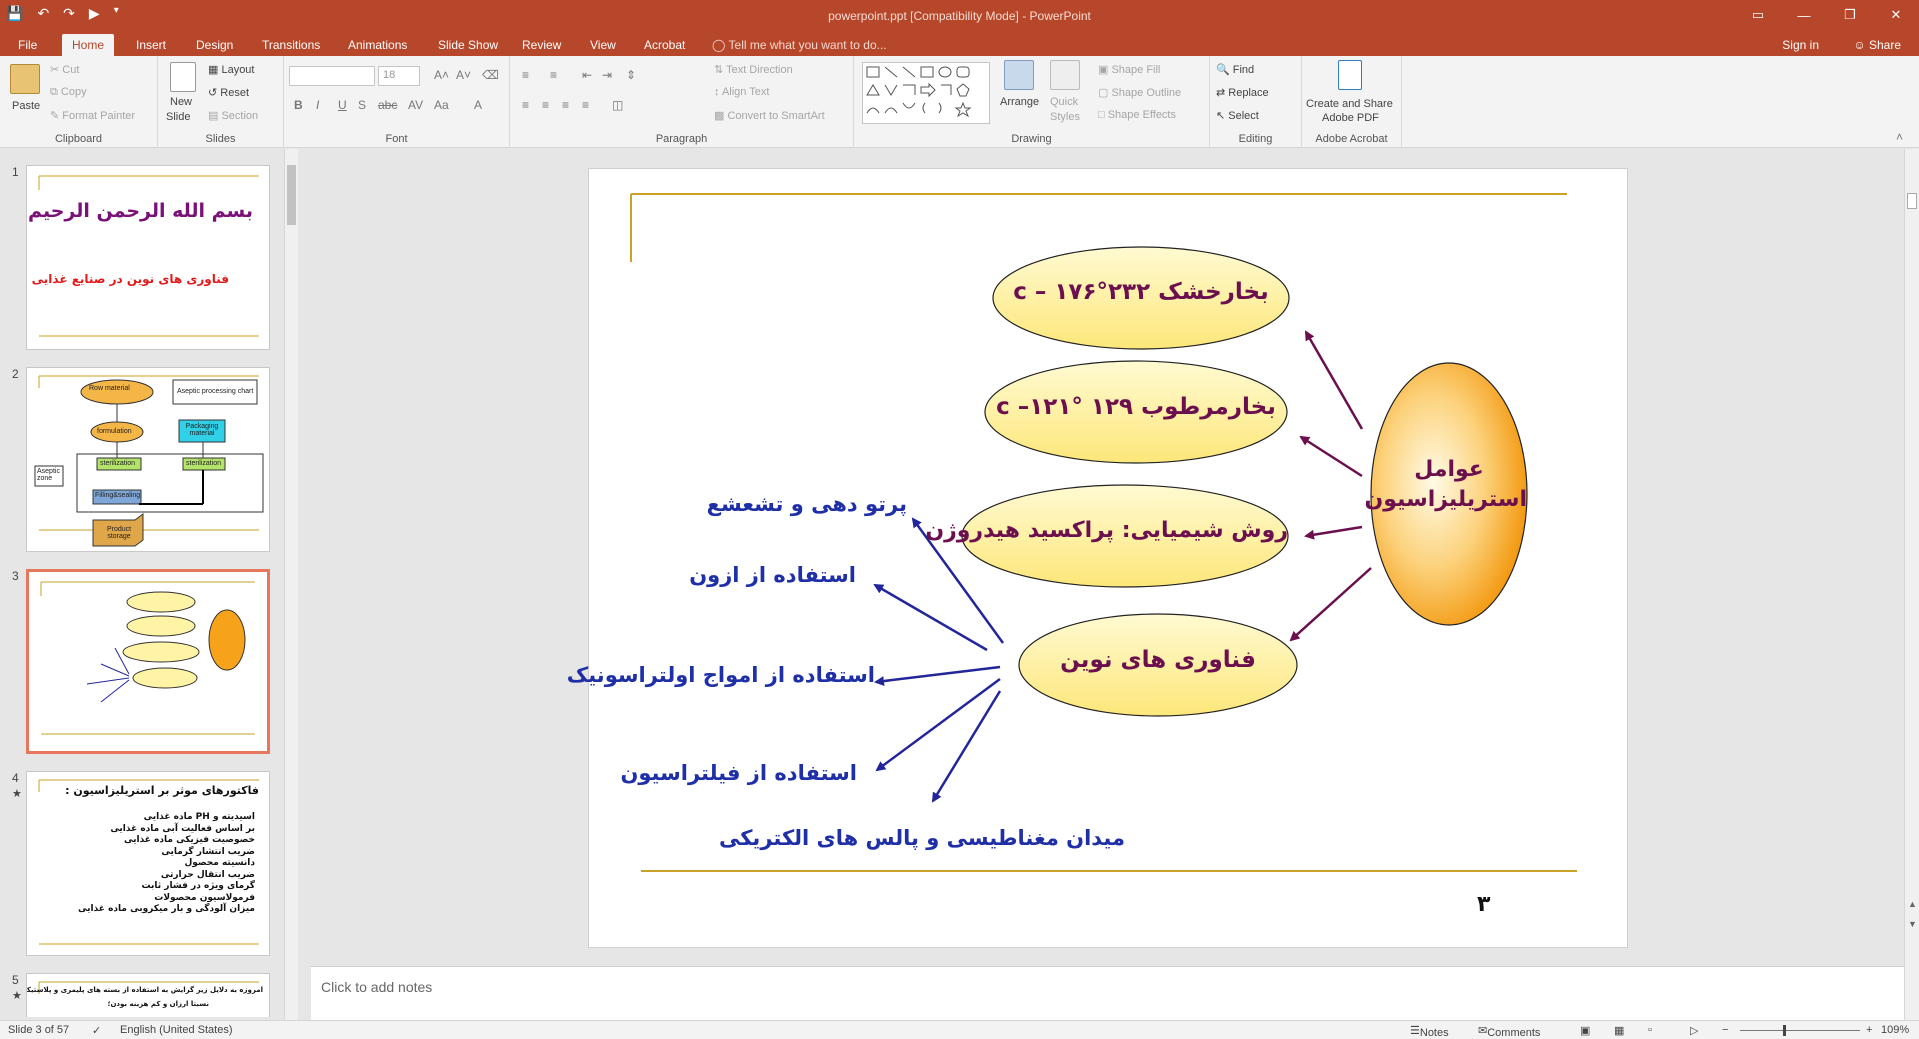 The width and height of the screenshot is (1919, 1039). Describe the element at coordinates (377, 45) in the screenshot. I see `tab-animations: Animations` at that location.